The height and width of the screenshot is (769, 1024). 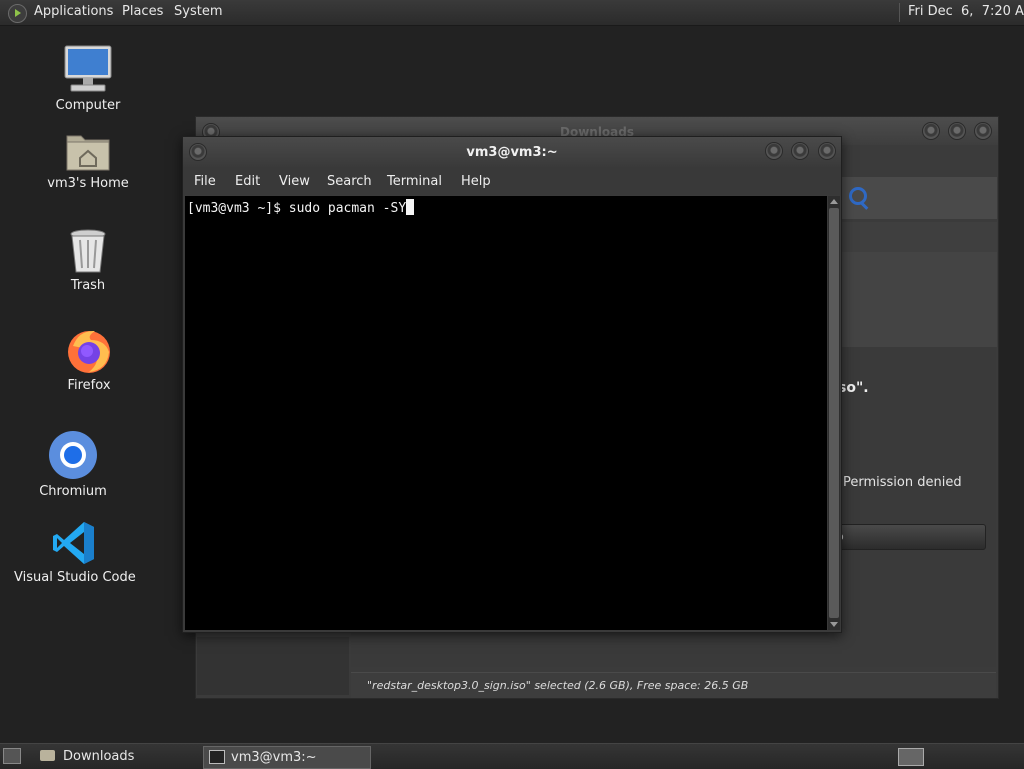 What do you see at coordinates (205, 181) in the screenshot?
I see `menu-file: File` at bounding box center [205, 181].